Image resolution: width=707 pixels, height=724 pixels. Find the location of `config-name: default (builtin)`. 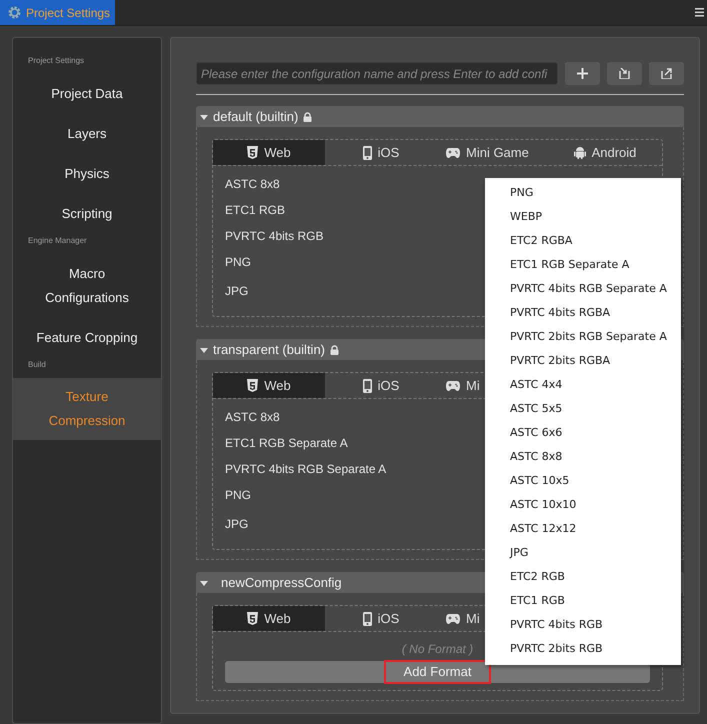

config-name: default (builtin) is located at coordinates (255, 116).